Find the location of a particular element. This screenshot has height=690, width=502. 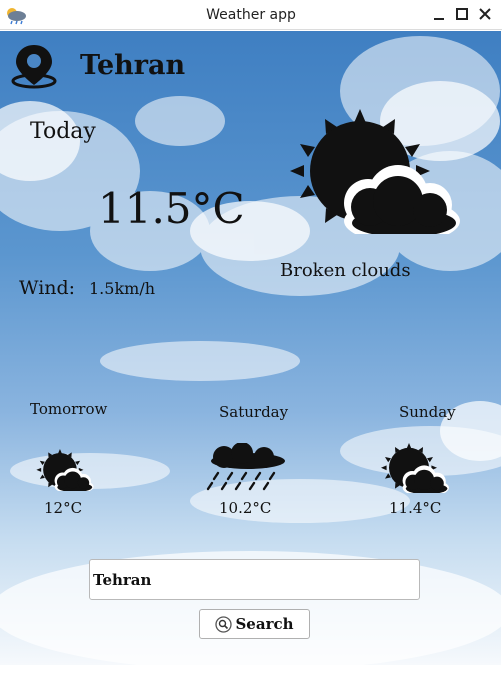

rain-cloud-icon is located at coordinates (245, 468).